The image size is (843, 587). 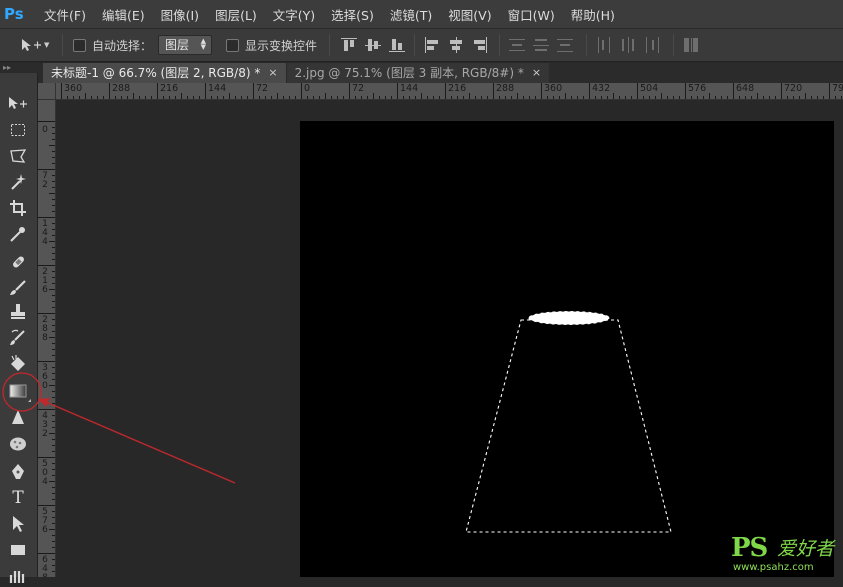 I want to click on ruler-label: 7 2, so click(x=45, y=180).